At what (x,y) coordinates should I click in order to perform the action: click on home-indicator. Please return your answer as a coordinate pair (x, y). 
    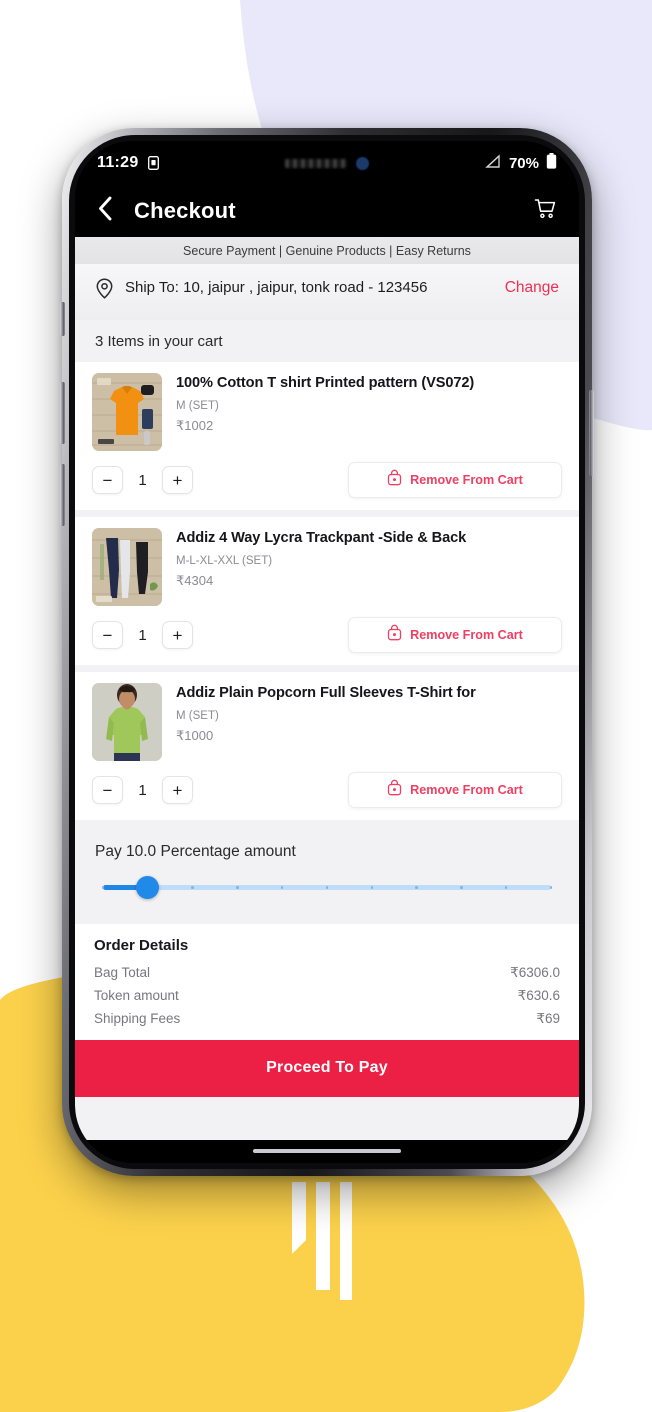
    Looking at the image, I should click on (327, 1150).